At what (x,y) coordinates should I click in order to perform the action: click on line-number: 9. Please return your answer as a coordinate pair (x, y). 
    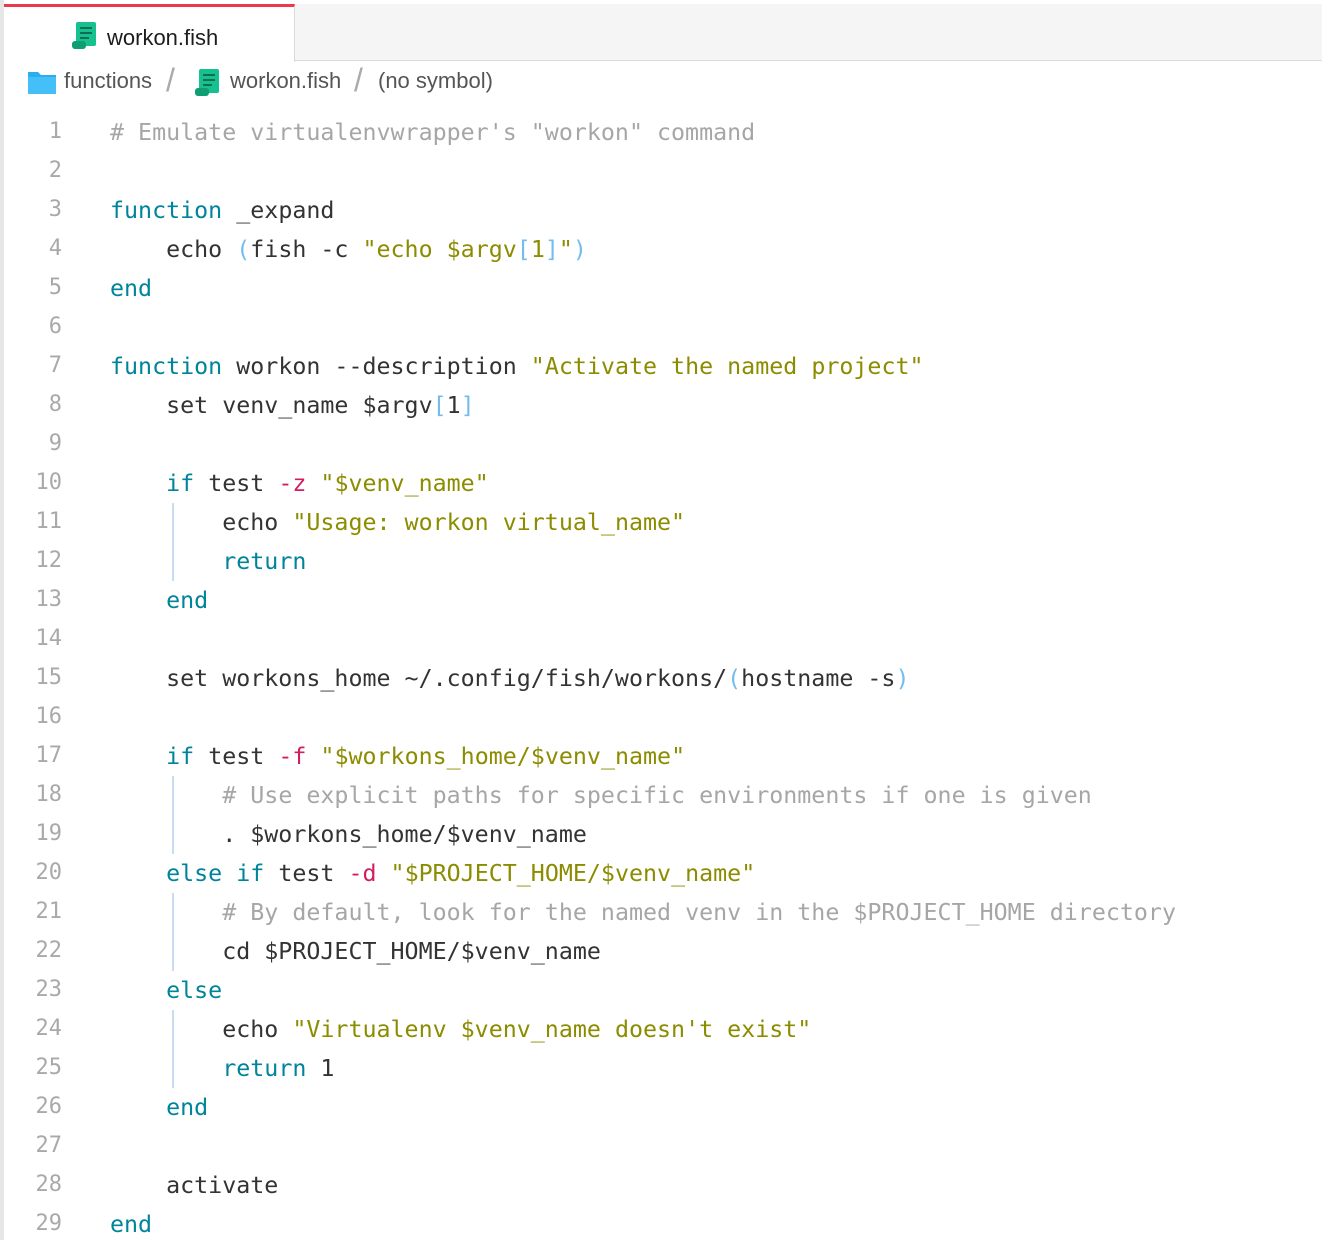
    Looking at the image, I should click on (55, 443).